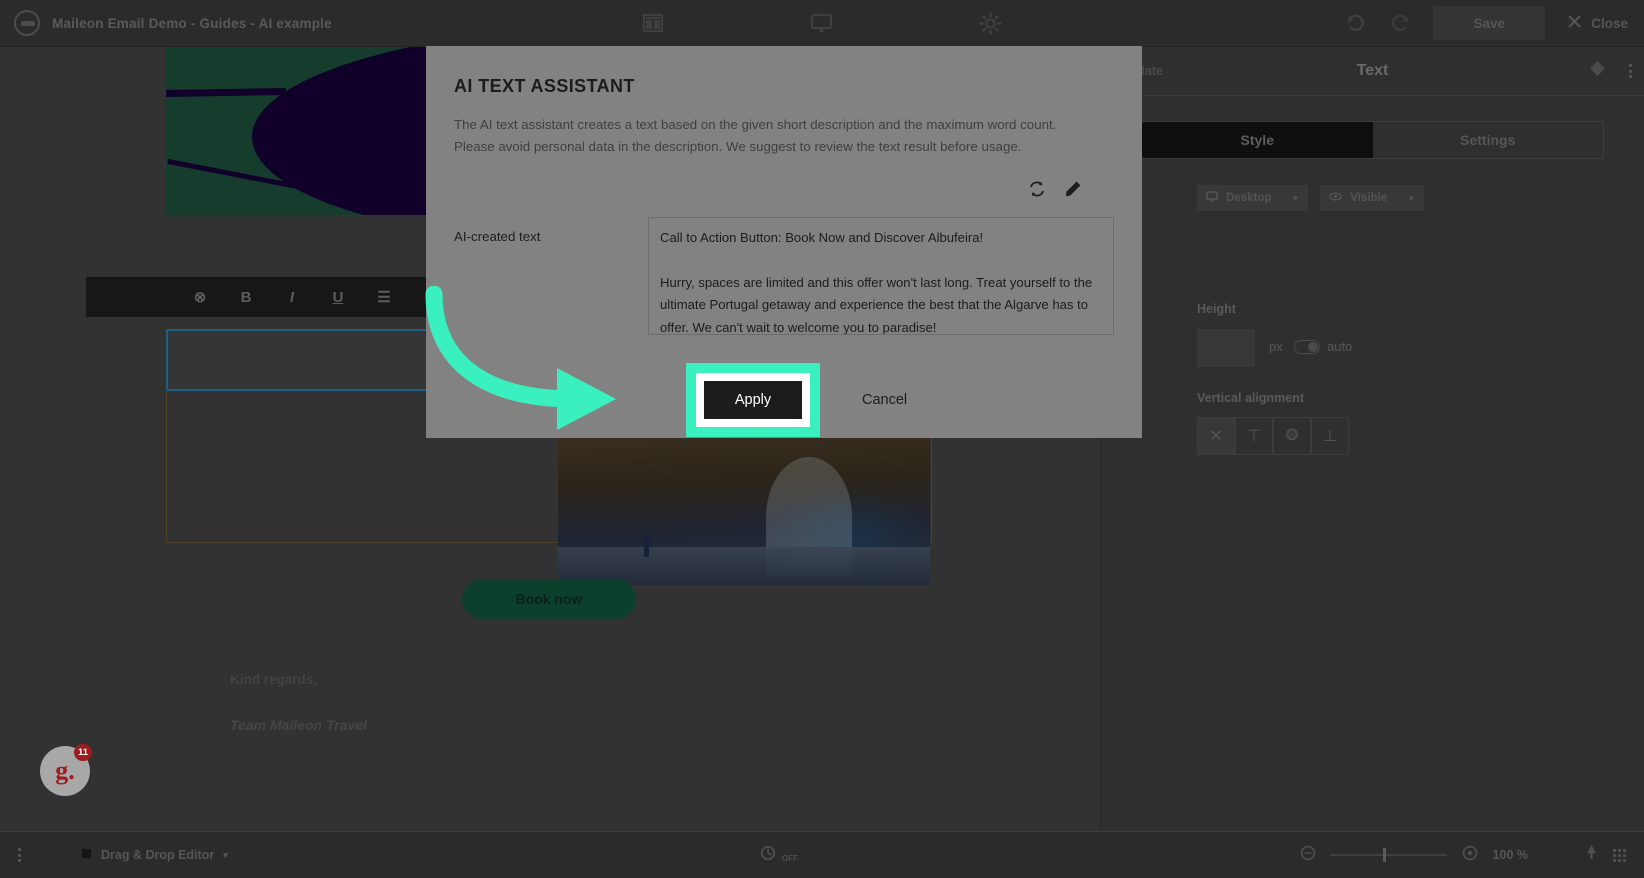  I want to click on monitor-icon, so click(1212, 198).